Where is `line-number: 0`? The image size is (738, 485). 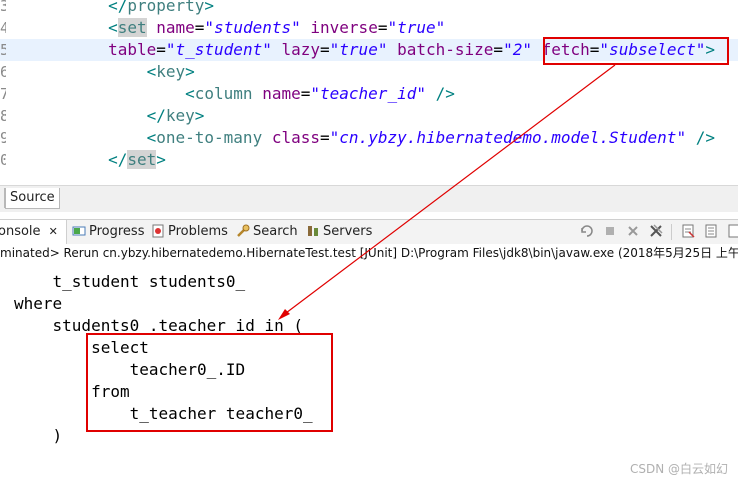
line-number: 0 is located at coordinates (3, 160).